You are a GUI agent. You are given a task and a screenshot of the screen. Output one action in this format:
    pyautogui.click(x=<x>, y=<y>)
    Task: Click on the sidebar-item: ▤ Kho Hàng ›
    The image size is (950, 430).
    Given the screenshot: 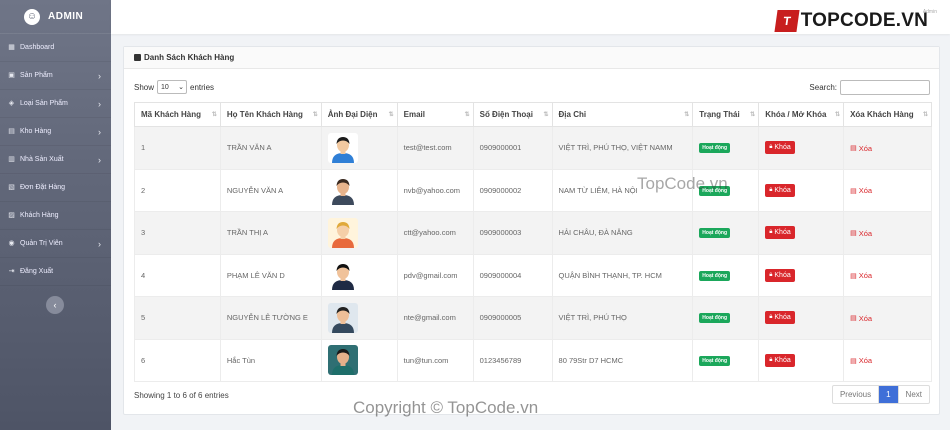 What is the action you would take?
    pyautogui.click(x=55, y=132)
    